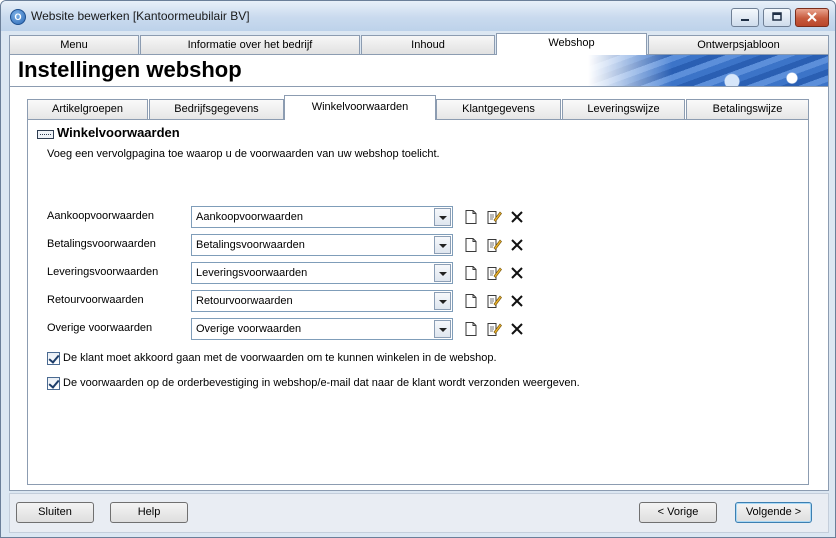 Image resolution: width=836 pixels, height=538 pixels. What do you see at coordinates (244, 301) in the screenshot?
I see `select-value: Retourvoorwaarden` at bounding box center [244, 301].